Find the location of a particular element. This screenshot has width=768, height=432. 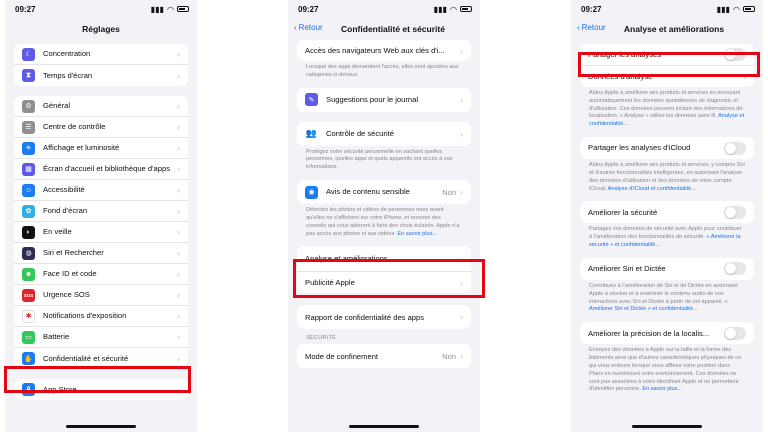

settings-item-gear: ⚙ Général › is located at coordinates (101, 106).